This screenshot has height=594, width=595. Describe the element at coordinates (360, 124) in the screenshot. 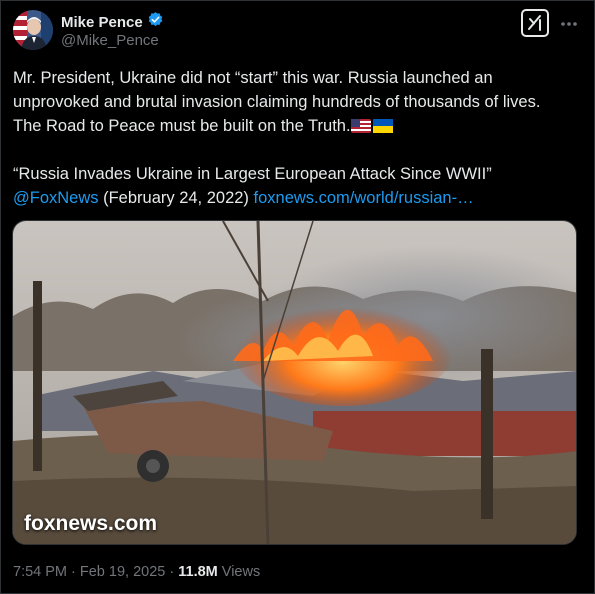

I see `us-flag-emoji` at that location.